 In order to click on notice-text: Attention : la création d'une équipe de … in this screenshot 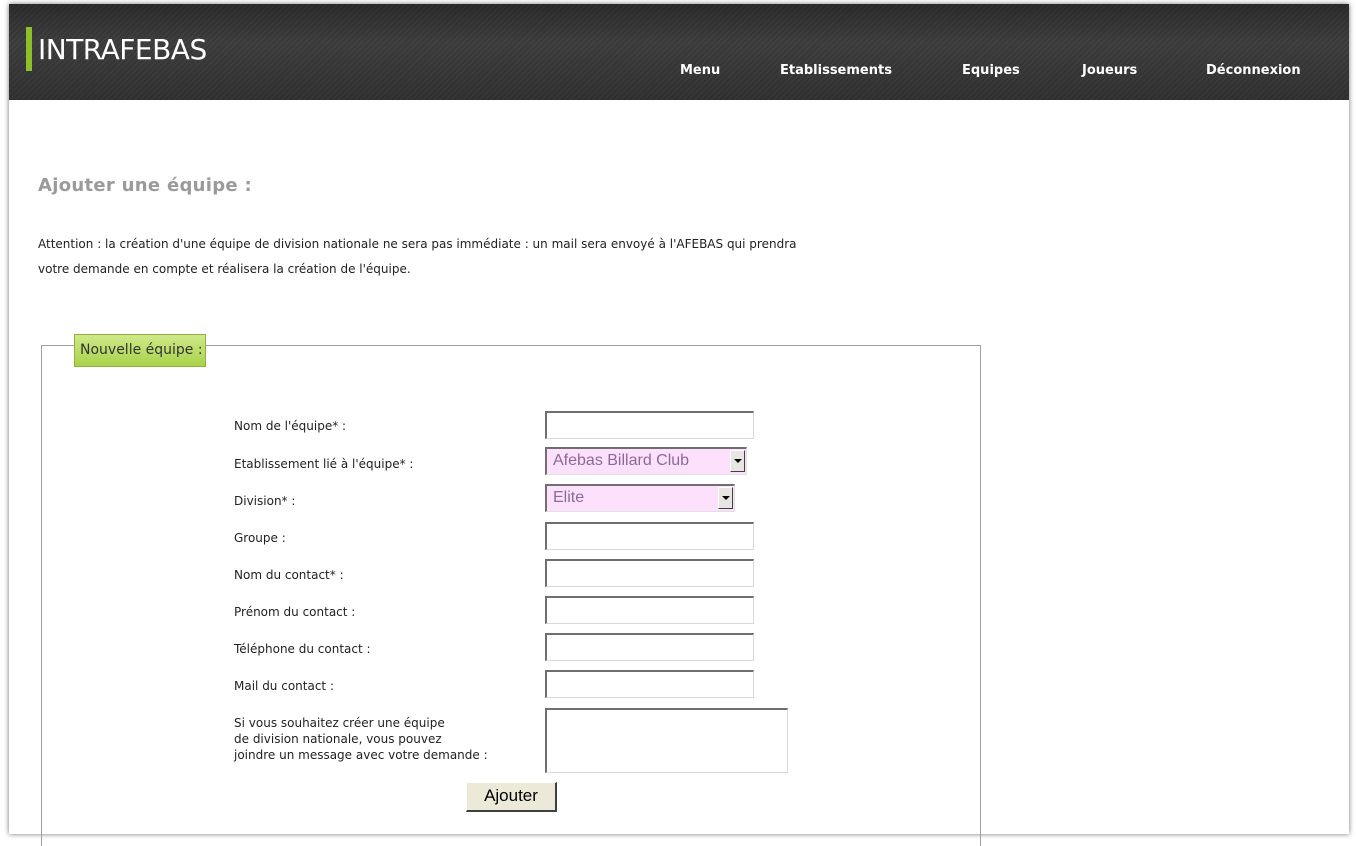, I will do `click(503, 257)`.